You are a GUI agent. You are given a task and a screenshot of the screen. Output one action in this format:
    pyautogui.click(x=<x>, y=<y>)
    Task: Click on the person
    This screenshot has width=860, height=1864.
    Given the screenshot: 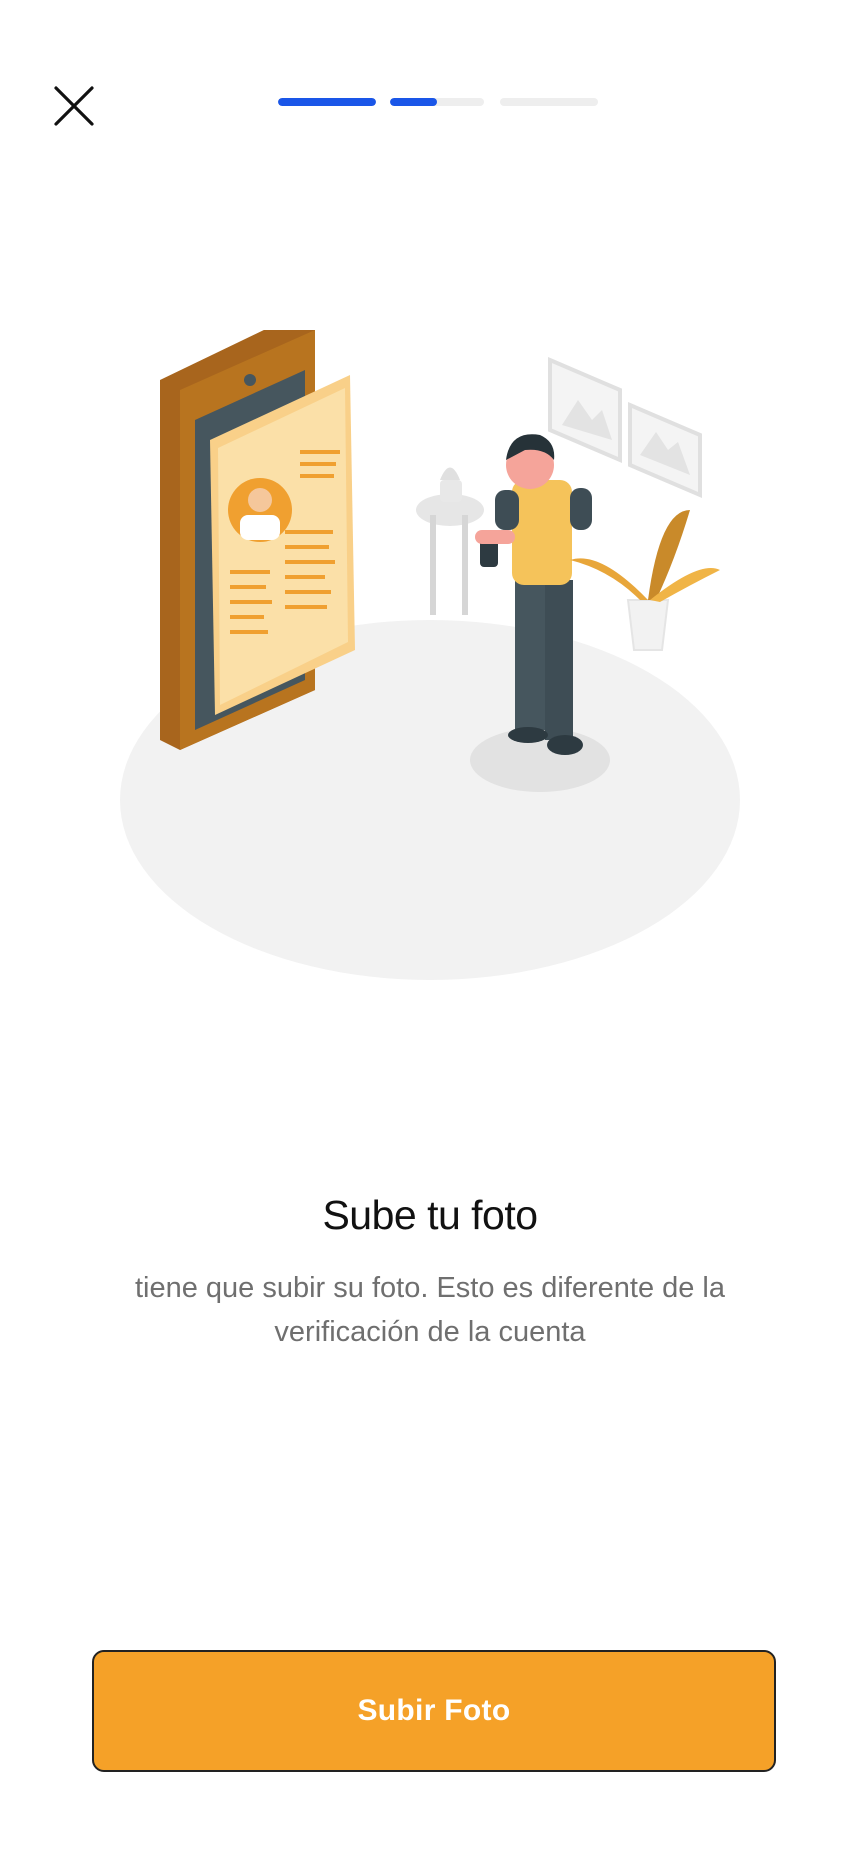 What is the action you would take?
    pyautogui.click(x=540, y=613)
    